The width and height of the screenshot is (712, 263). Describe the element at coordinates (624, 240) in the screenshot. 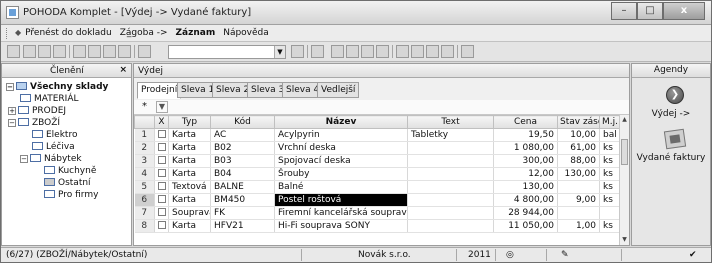

I see `scroll-down-icon: ▼` at that location.